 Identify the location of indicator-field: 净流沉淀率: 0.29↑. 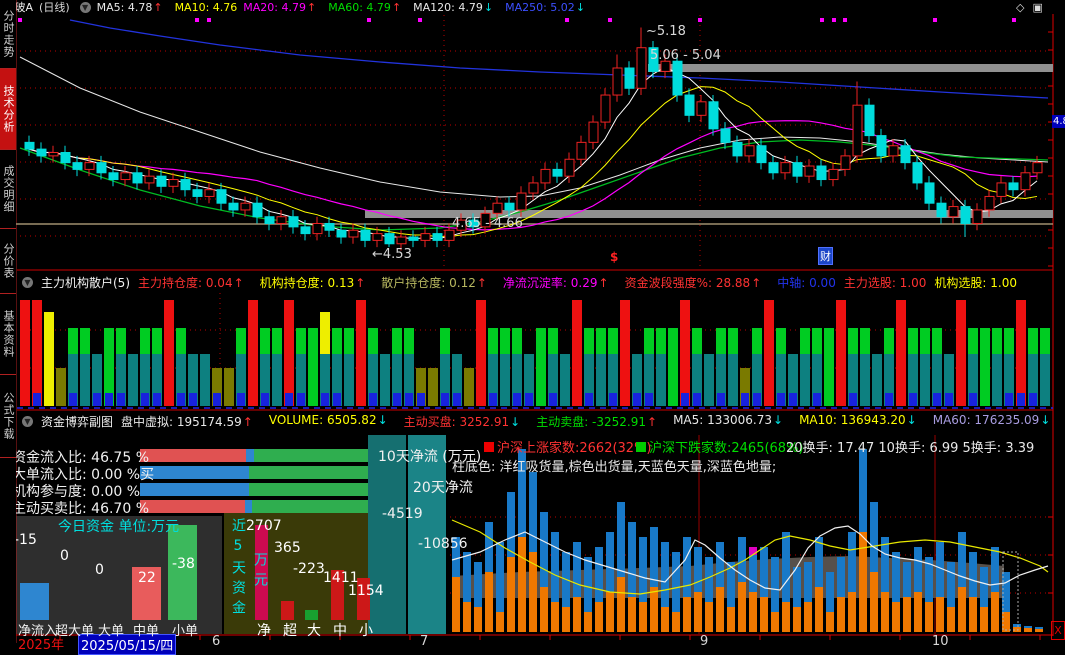
(555, 283).